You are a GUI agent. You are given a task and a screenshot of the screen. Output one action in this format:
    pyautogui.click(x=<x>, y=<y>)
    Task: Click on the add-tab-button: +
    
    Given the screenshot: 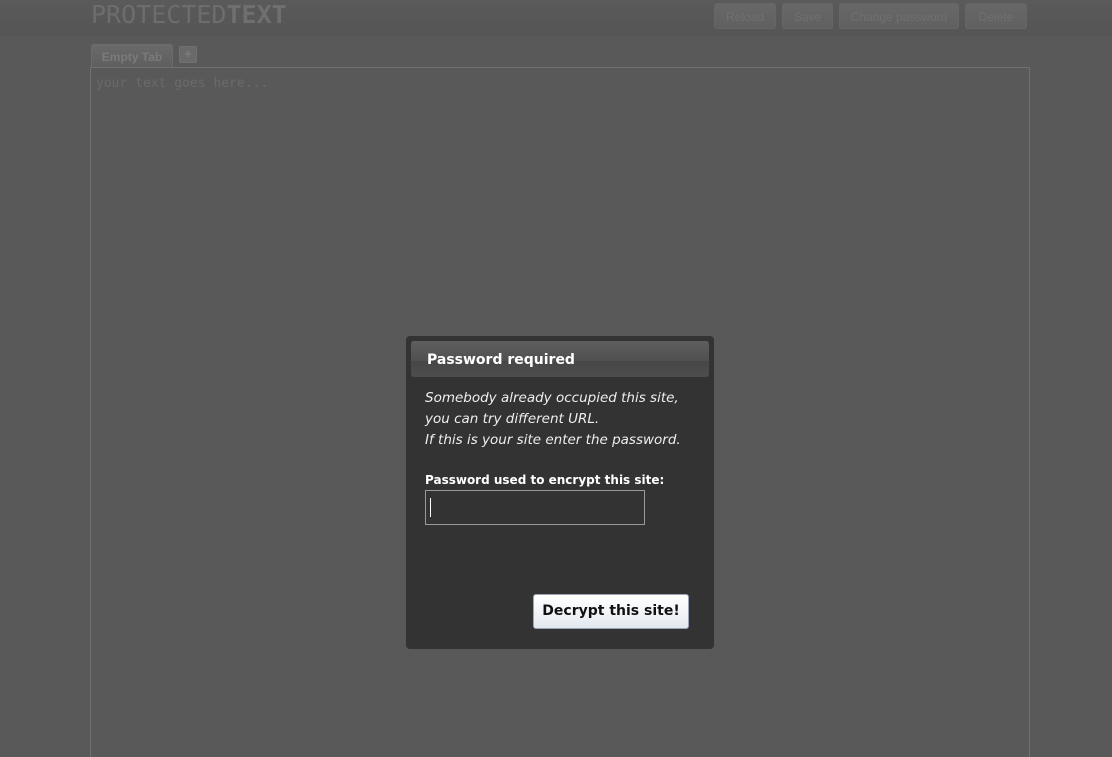 What is the action you would take?
    pyautogui.click(x=188, y=54)
    